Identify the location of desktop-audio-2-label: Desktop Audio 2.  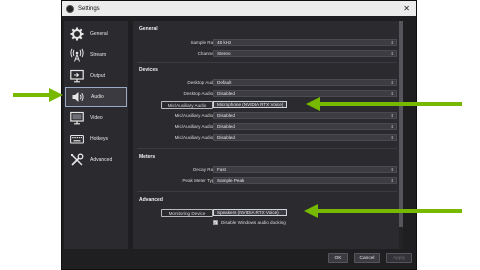
(200, 93).